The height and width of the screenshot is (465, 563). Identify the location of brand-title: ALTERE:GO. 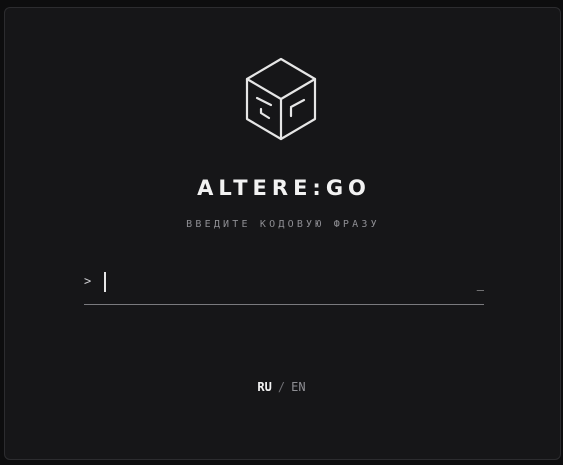
(284, 188).